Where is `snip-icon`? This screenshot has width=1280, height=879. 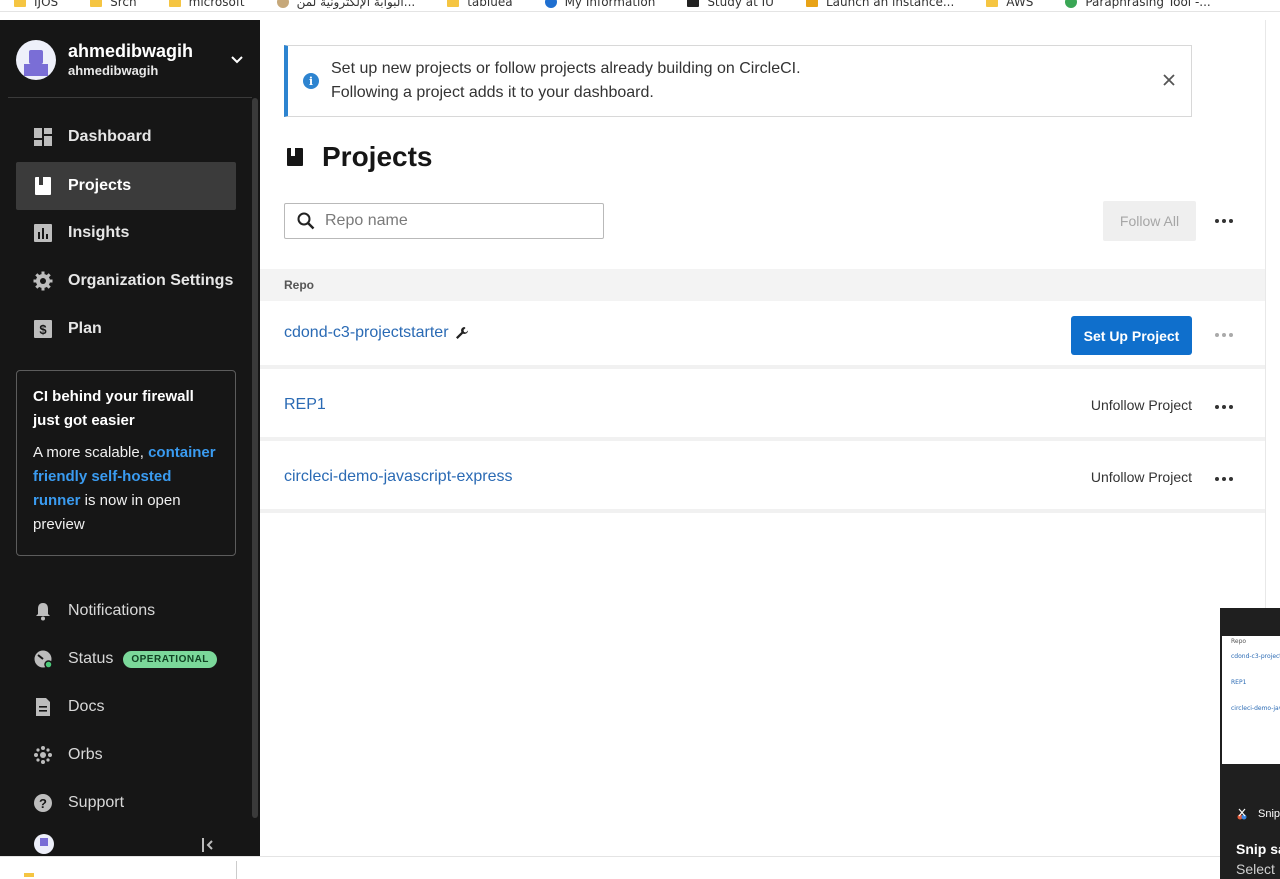 snip-icon is located at coordinates (1242, 814).